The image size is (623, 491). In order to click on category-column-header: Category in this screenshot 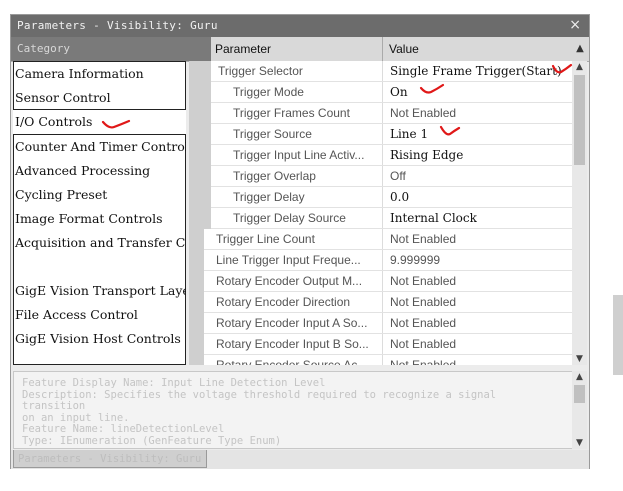, I will do `click(111, 49)`.